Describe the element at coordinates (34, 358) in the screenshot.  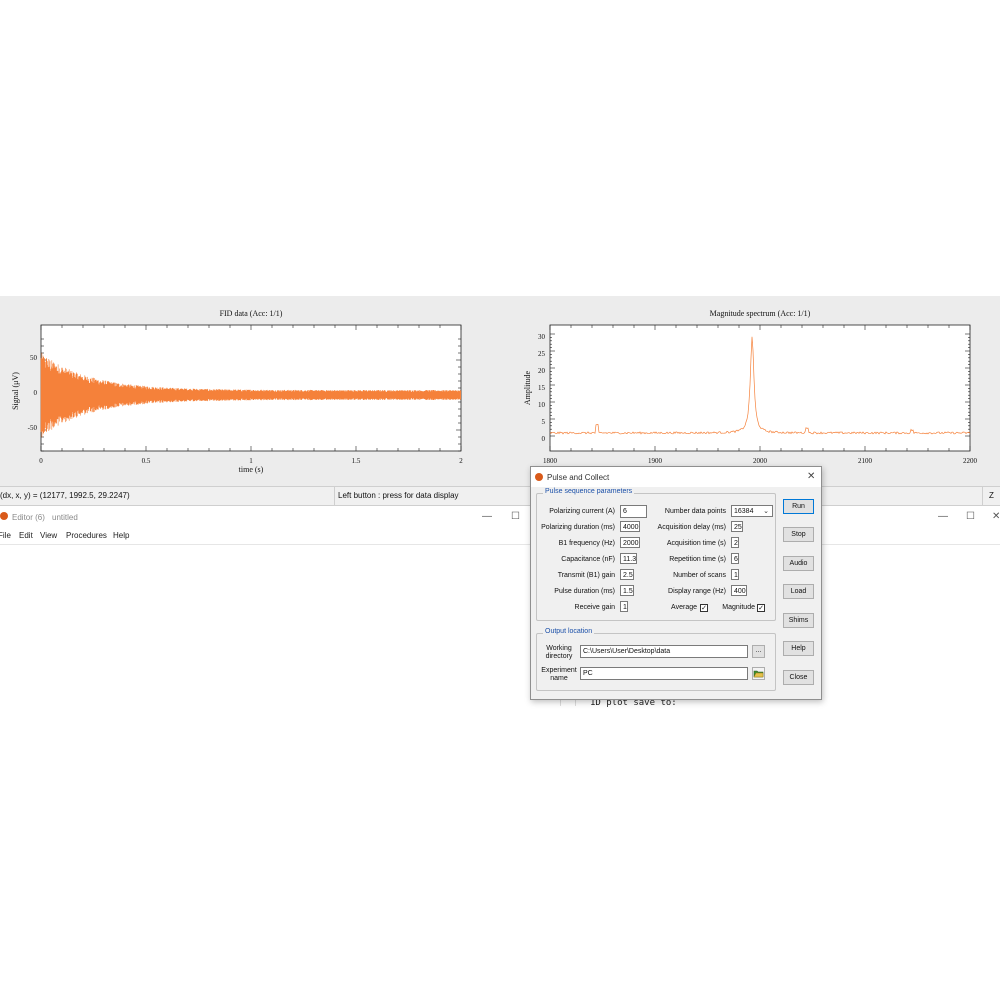
I see `fid-ytick-50: 50` at that location.